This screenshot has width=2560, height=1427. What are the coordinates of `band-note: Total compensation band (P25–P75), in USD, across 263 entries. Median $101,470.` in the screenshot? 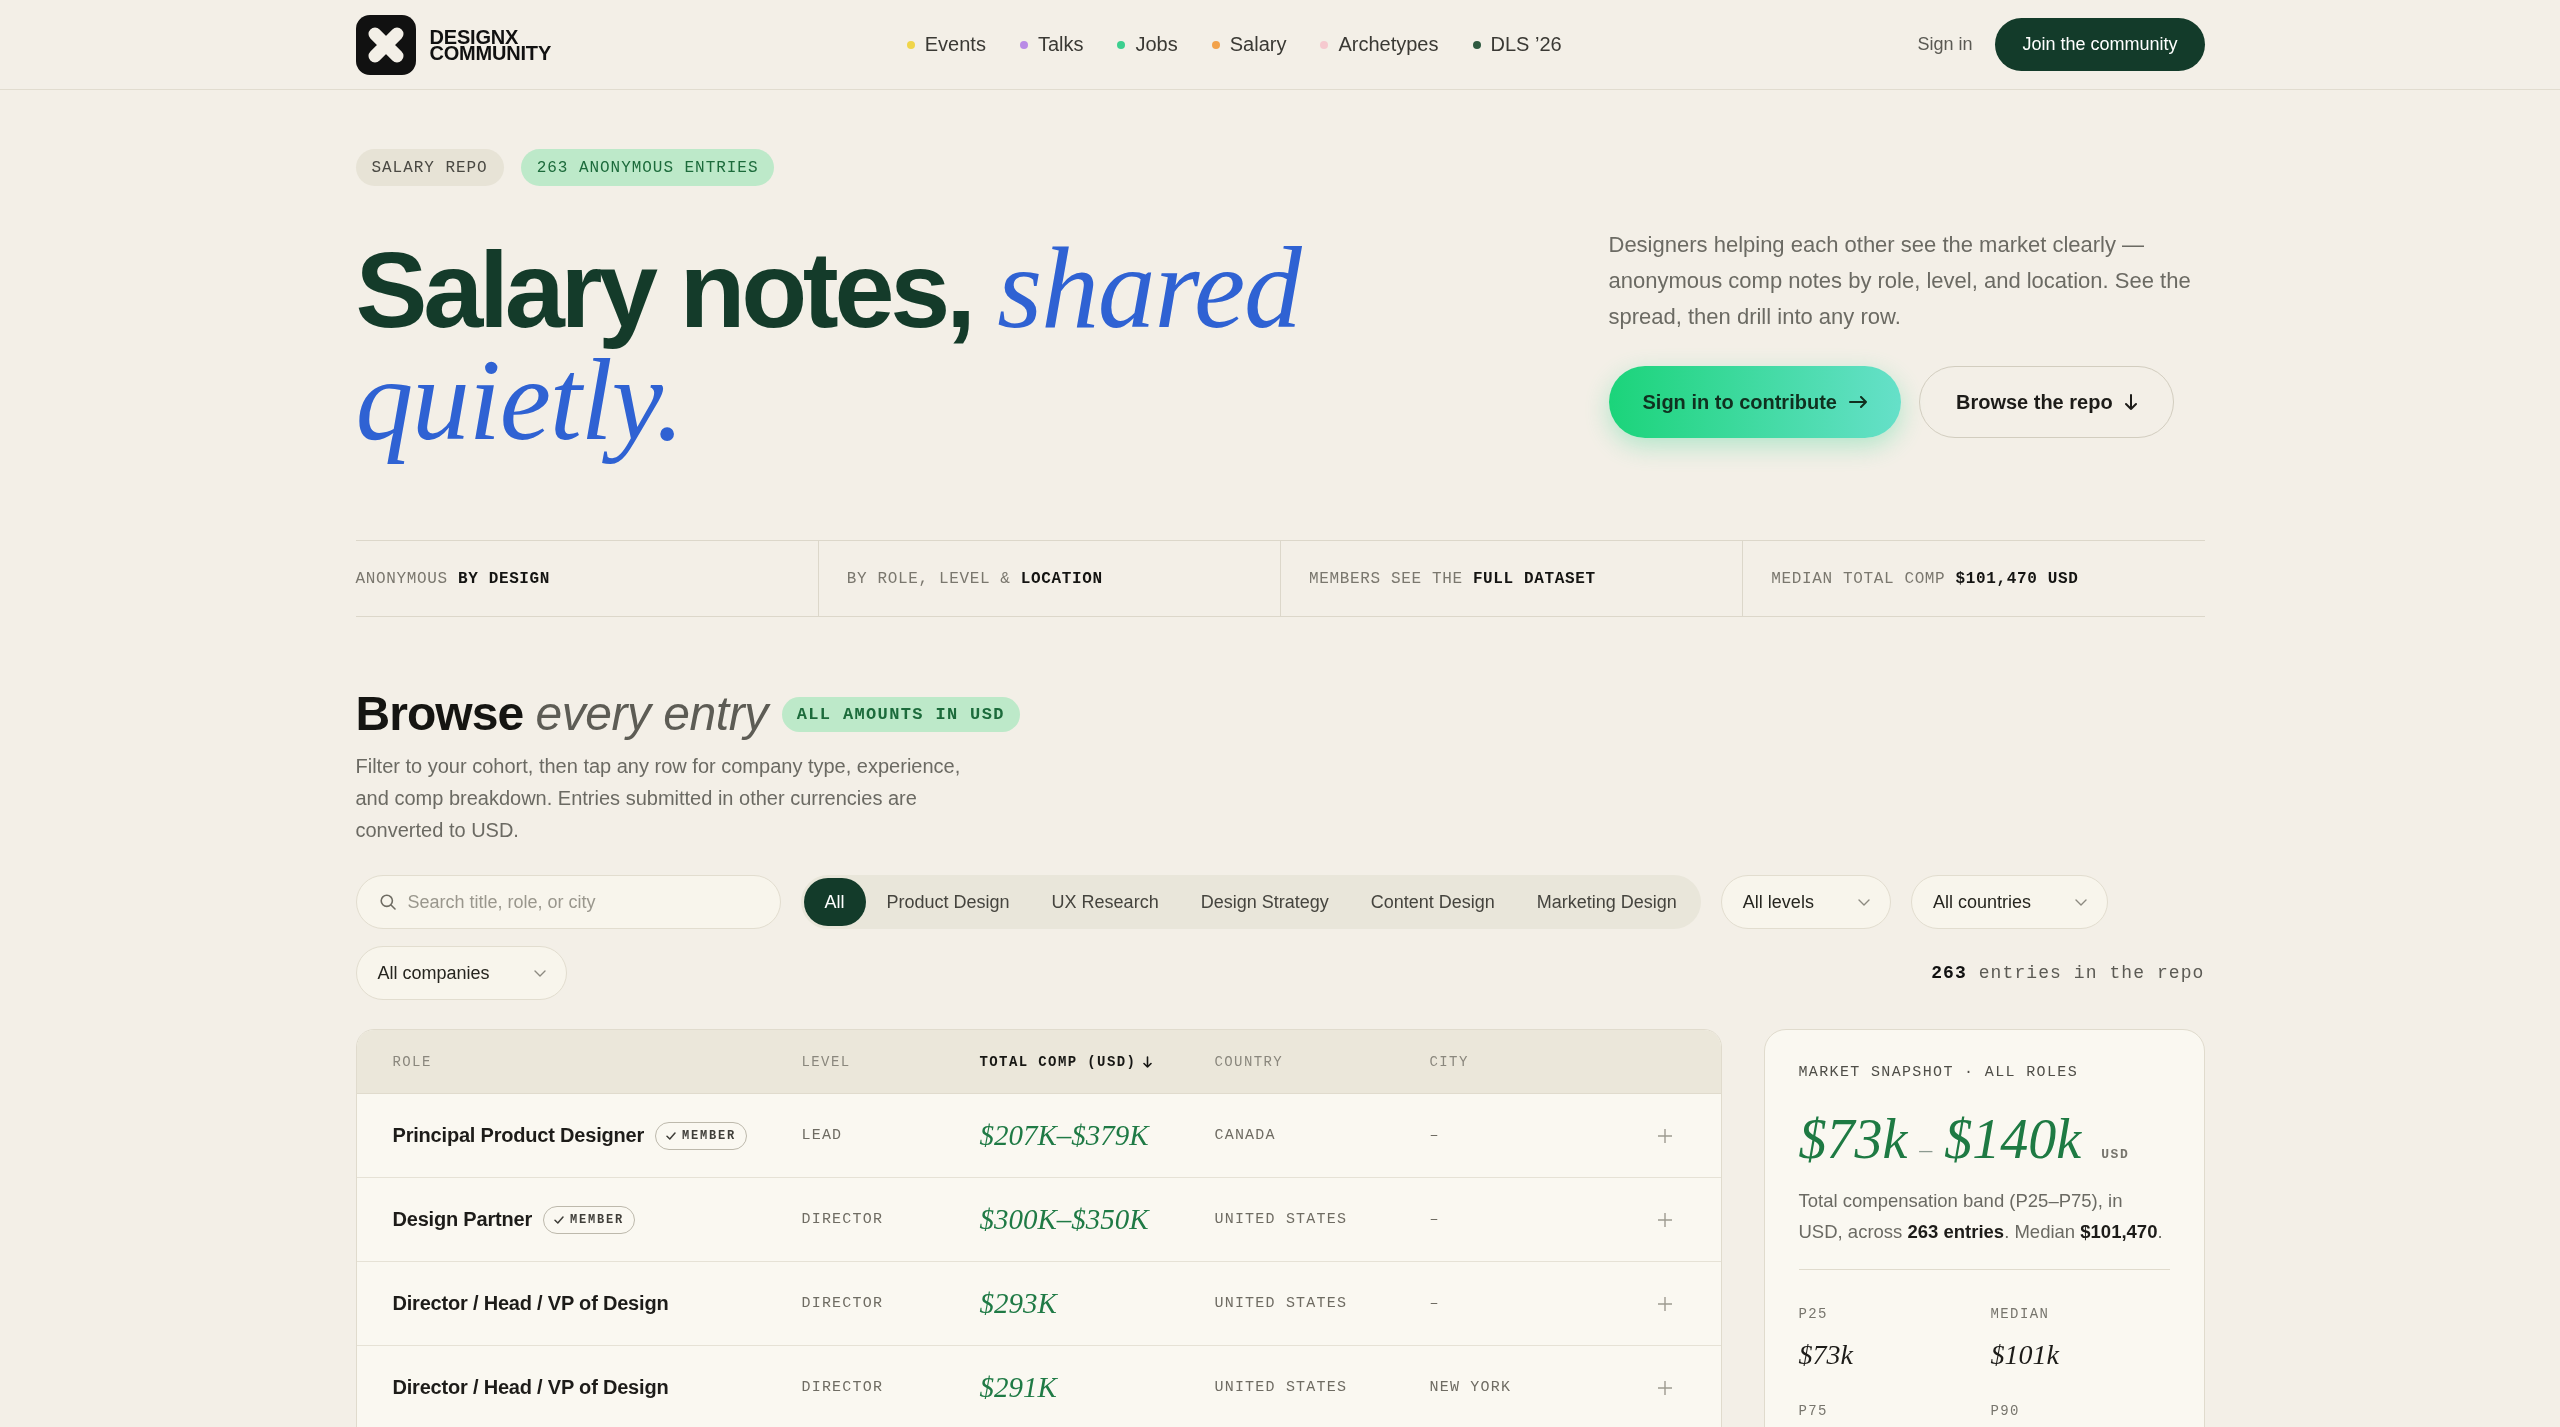 It's located at (1981, 1216).